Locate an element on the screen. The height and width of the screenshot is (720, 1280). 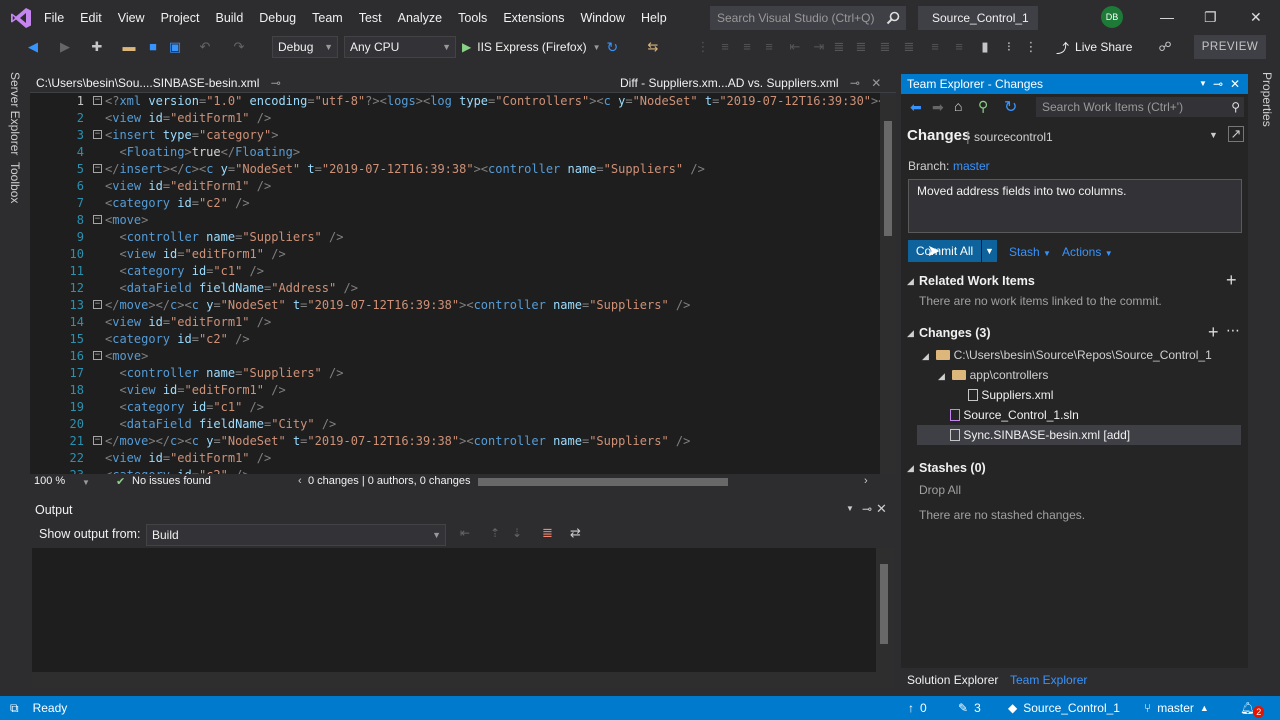
menu-project: Project is located at coordinates (180, 18).